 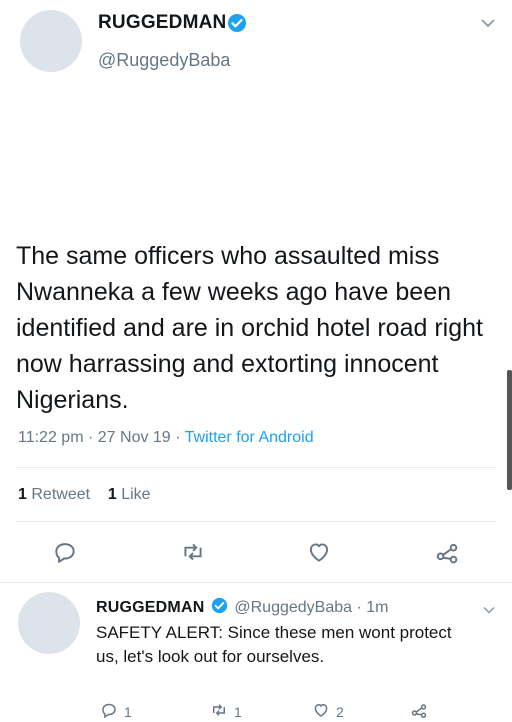 I want to click on reply-age: 1m, so click(x=377, y=608).